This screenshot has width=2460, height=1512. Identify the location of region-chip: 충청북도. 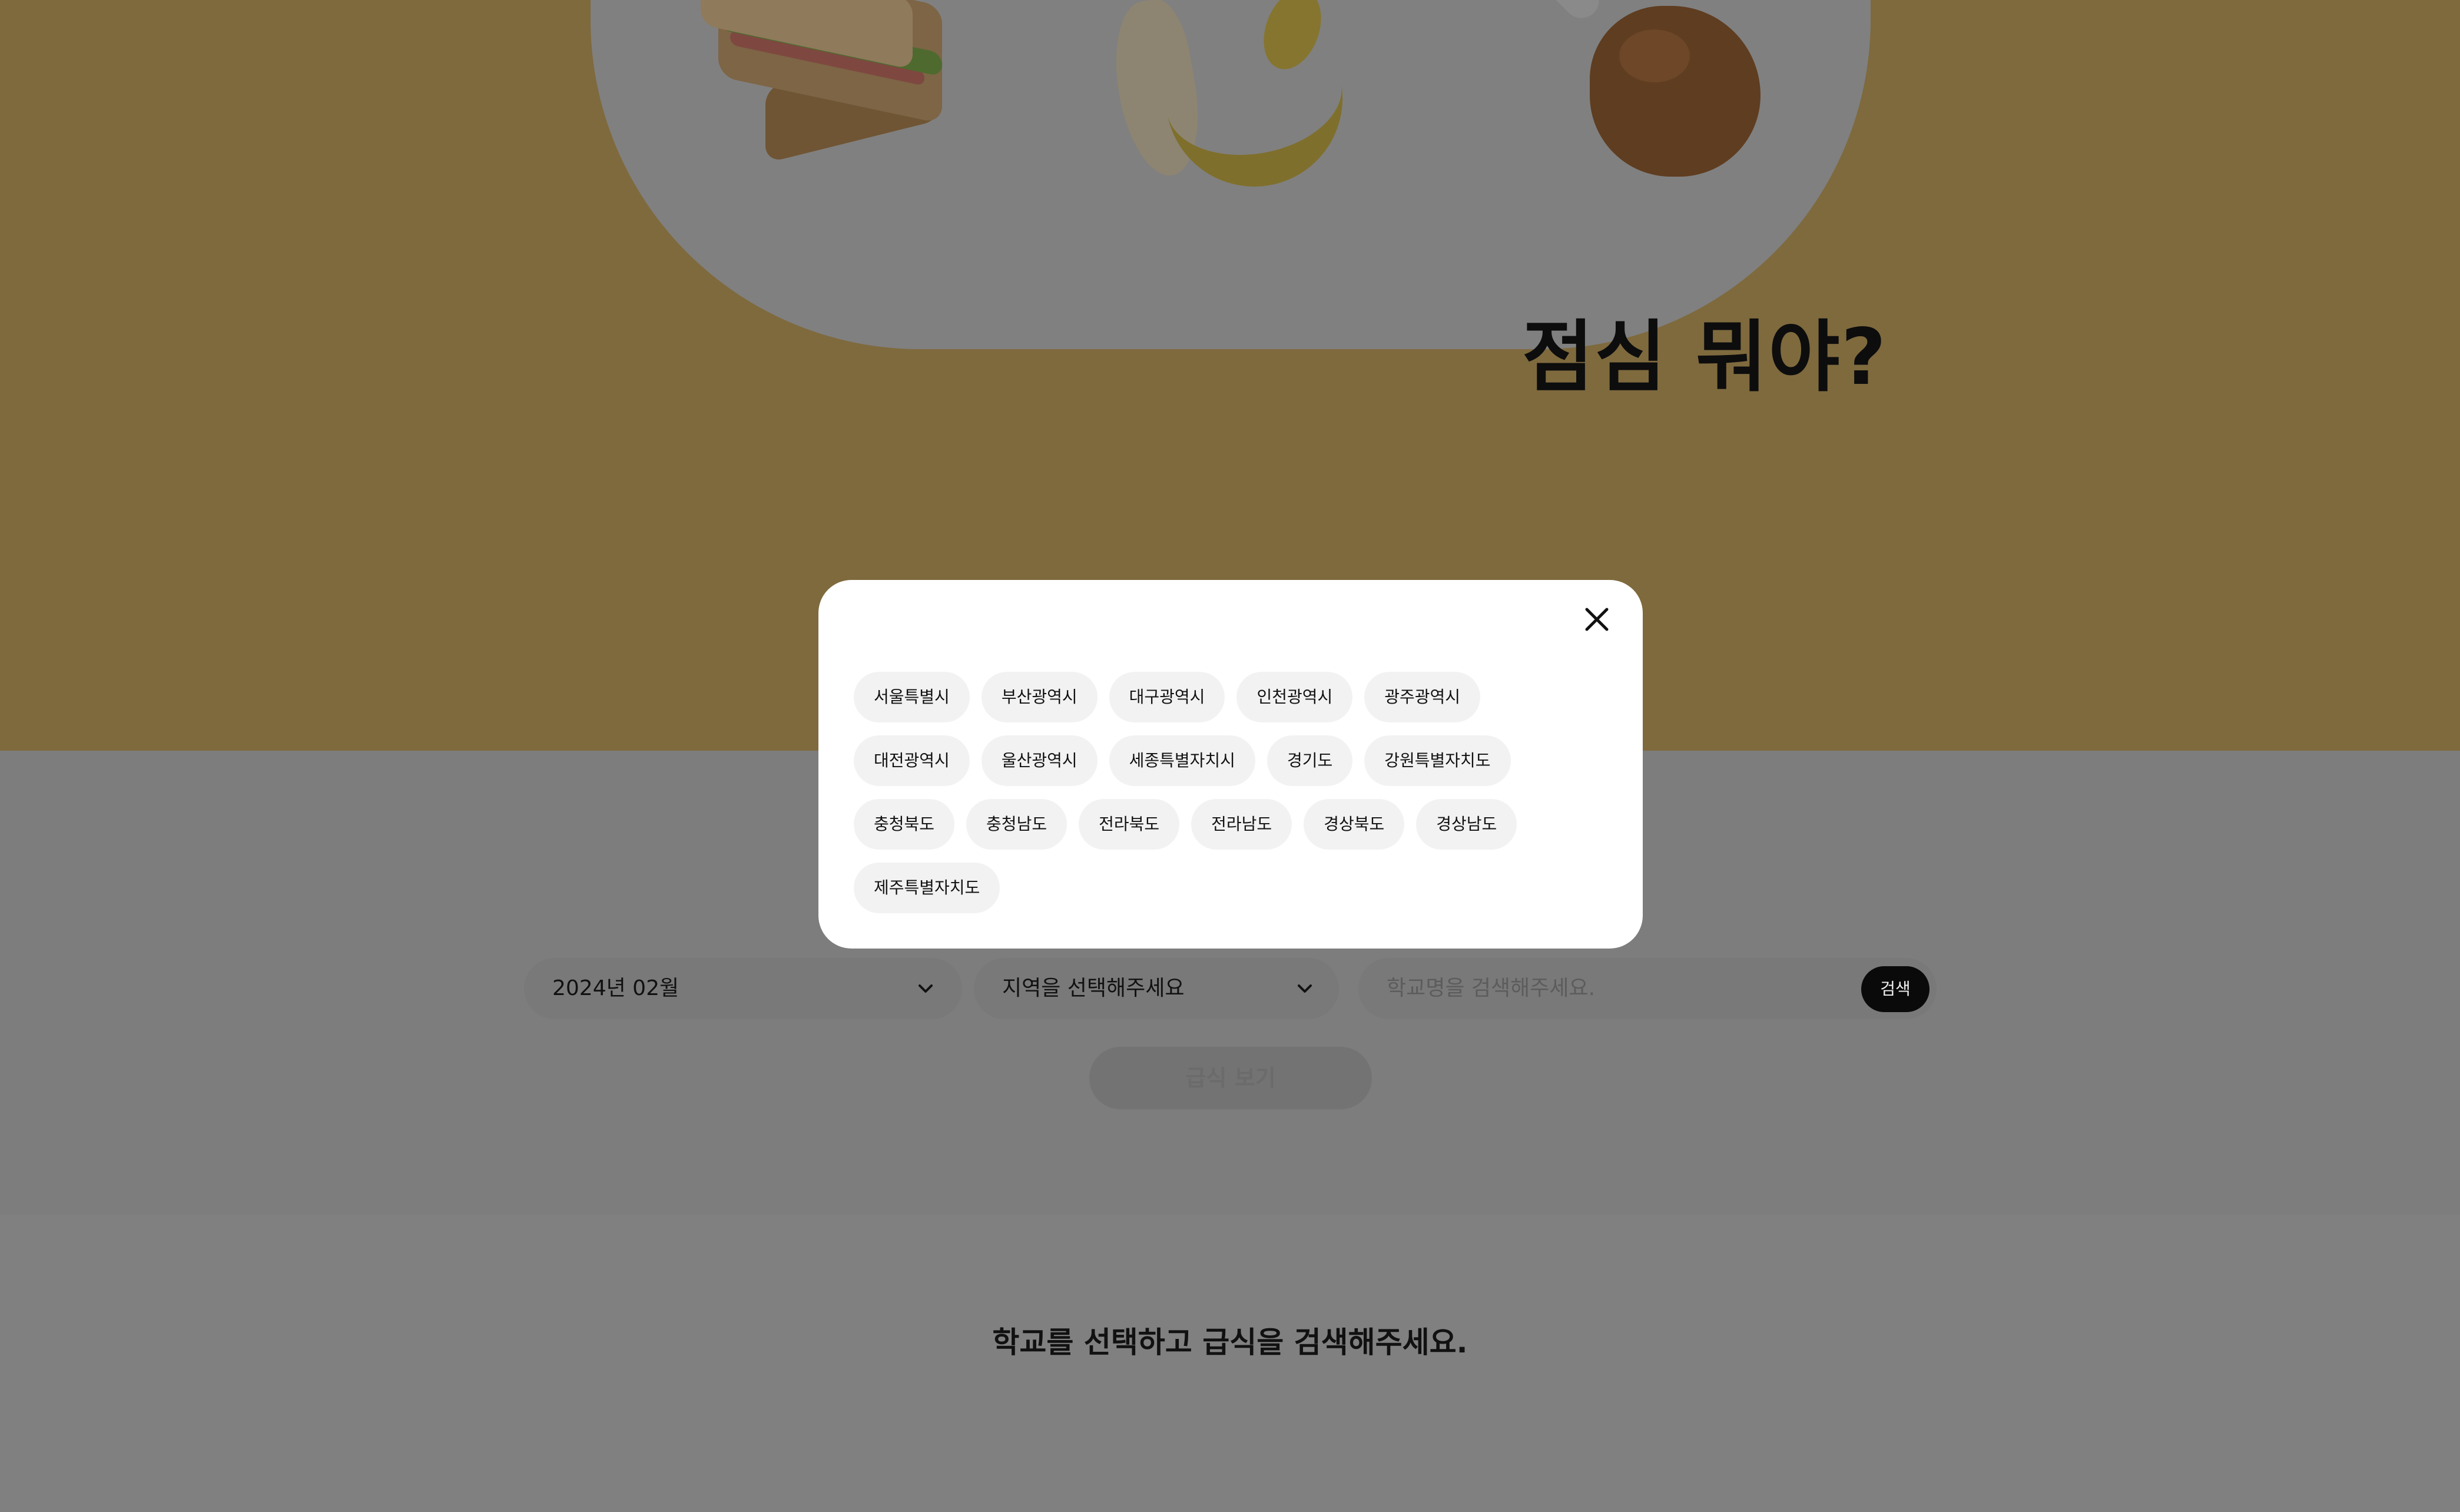
(904, 824).